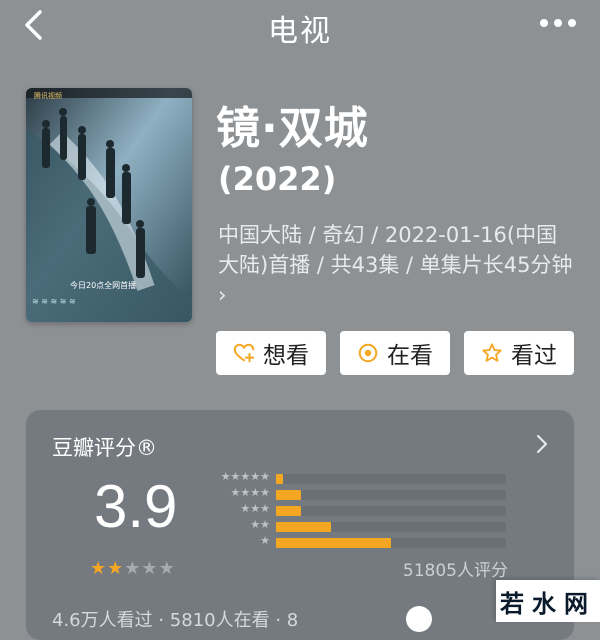 The width and height of the screenshot is (600, 640). I want to click on poster-badge: 腾讯视频, so click(48, 96).